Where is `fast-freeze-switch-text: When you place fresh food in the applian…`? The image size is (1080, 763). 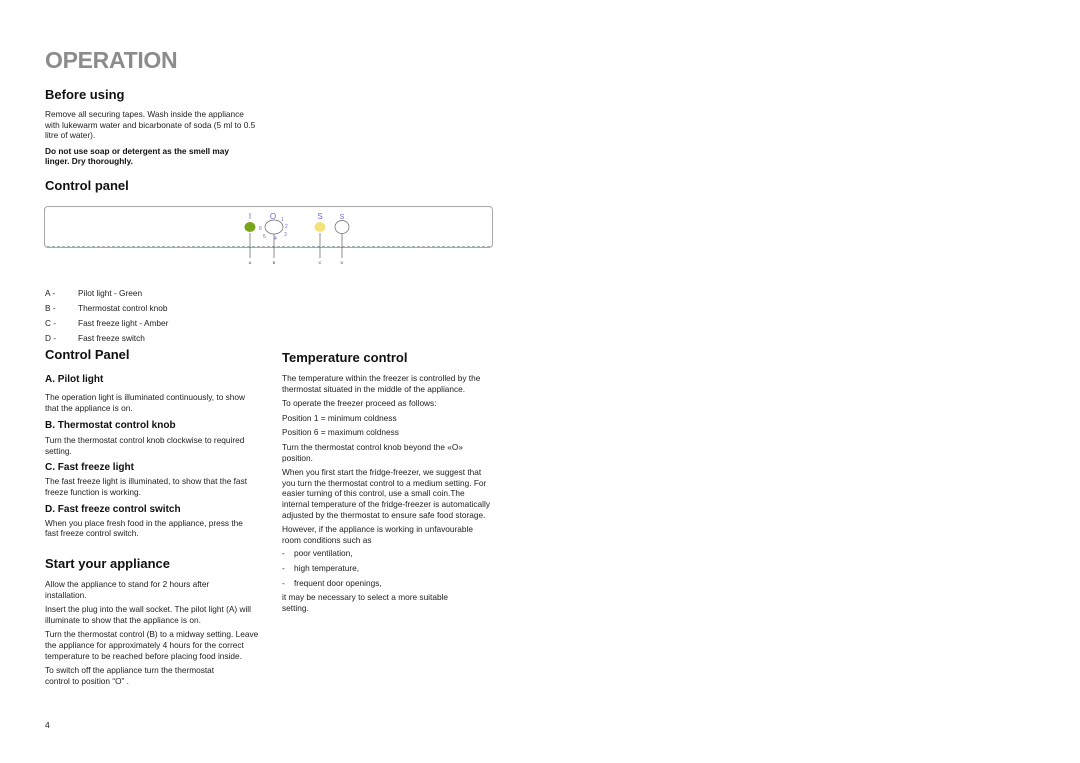 fast-freeze-switch-text: When you place fresh food in the applian… is located at coordinates (144, 528).